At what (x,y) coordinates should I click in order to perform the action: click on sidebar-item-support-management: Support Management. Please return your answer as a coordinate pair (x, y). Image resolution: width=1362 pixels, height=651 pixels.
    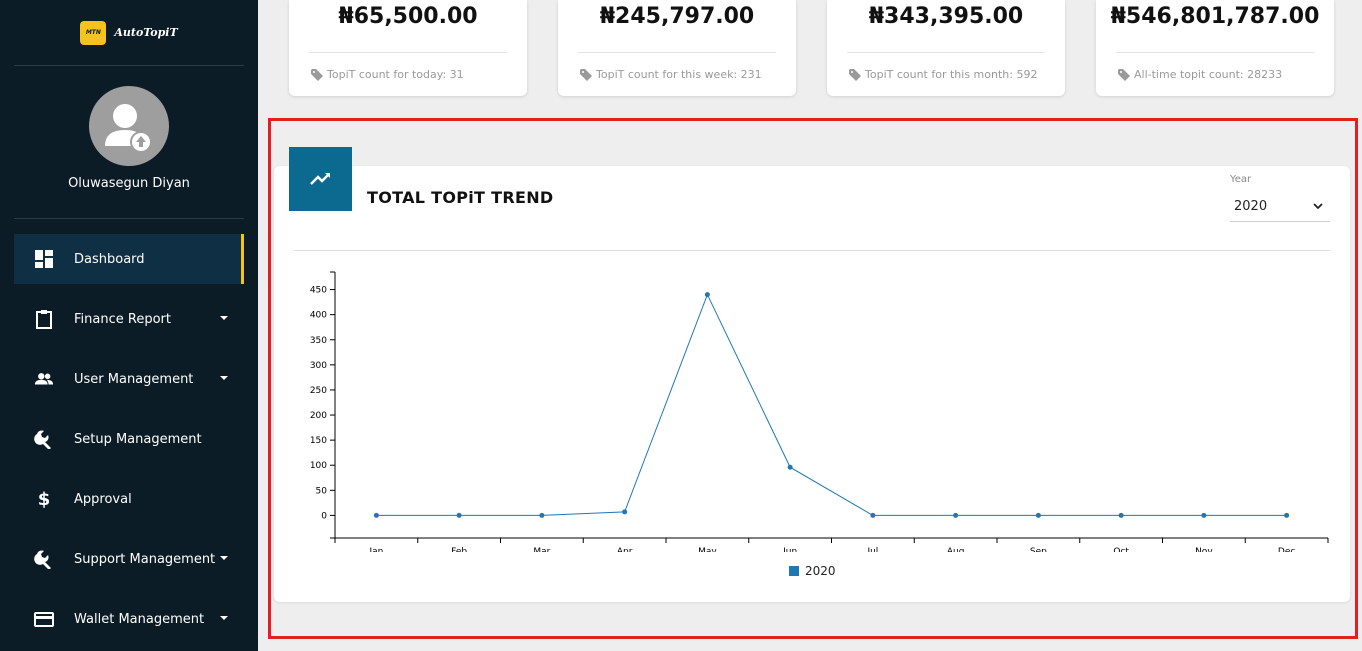
    Looking at the image, I should click on (129, 559).